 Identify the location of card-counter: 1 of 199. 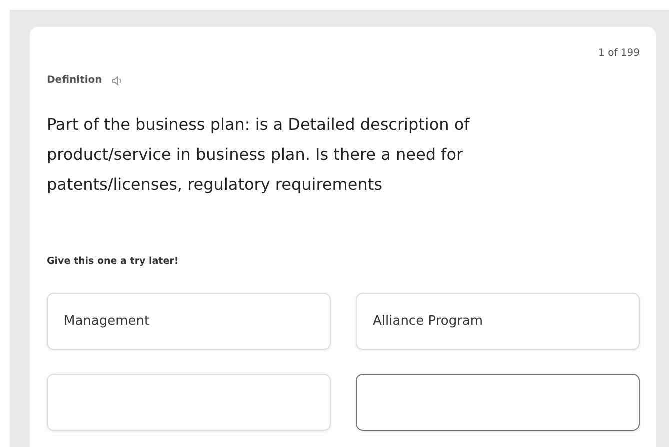
(619, 53).